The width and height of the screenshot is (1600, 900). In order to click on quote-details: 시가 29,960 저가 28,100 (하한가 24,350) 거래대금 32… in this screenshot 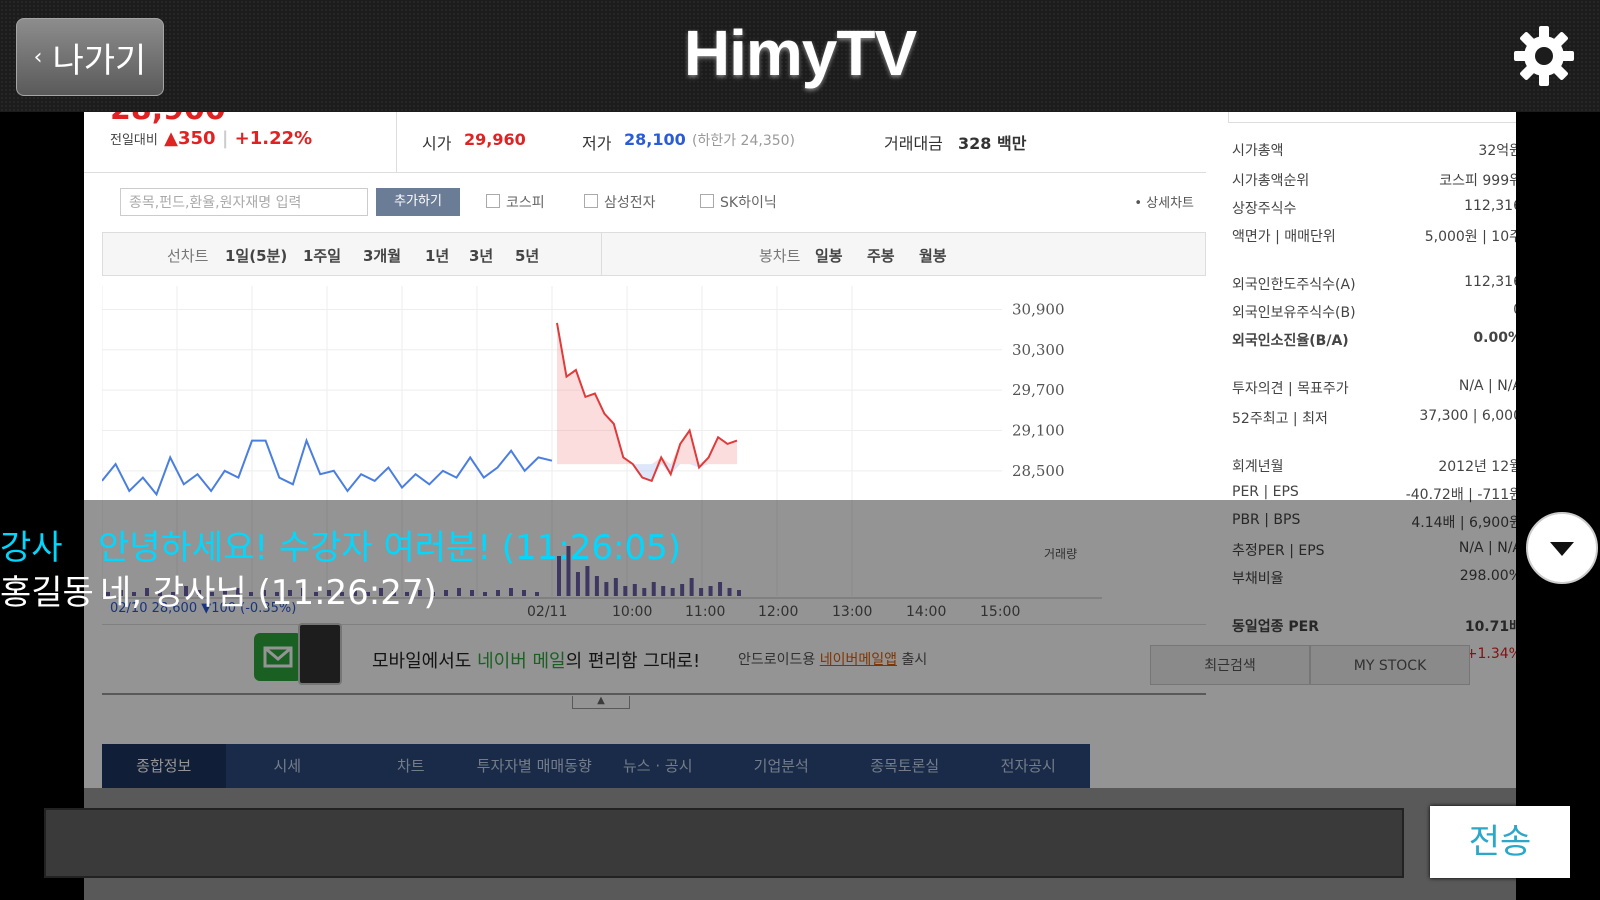, I will do `click(801, 142)`.